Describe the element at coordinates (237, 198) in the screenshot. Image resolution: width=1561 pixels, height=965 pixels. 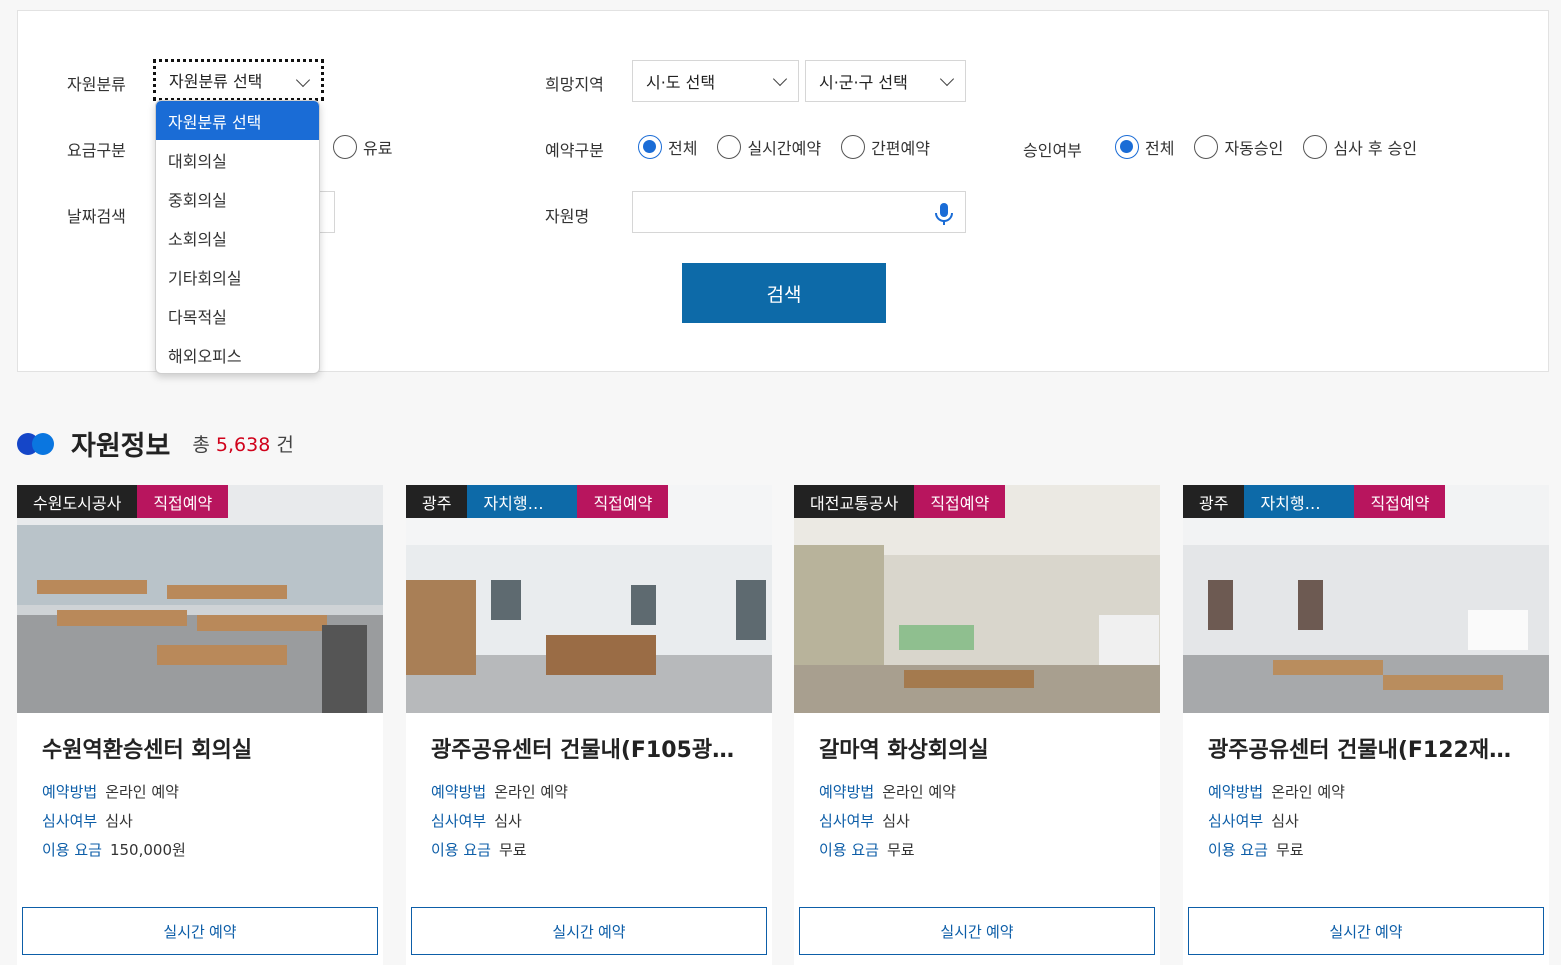
I see `dropdown-item: 중회의실` at that location.